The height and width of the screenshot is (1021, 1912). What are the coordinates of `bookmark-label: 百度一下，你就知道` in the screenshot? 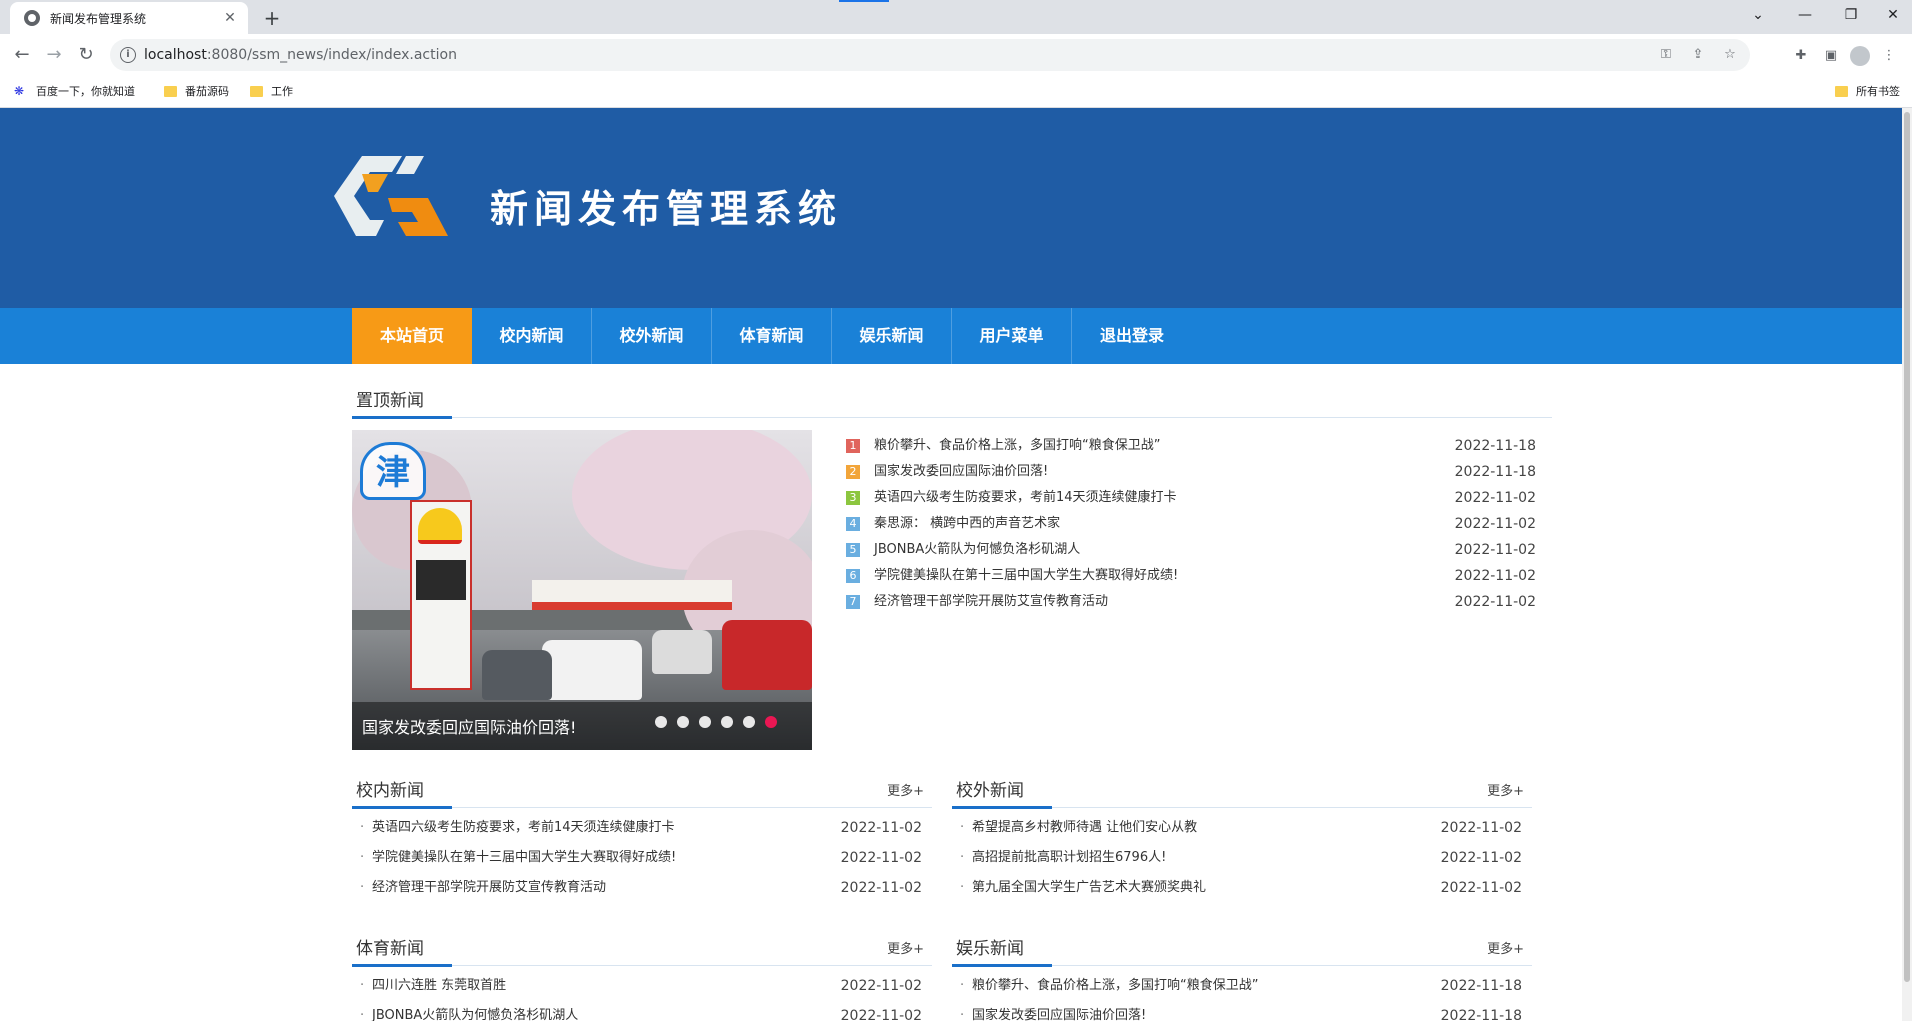 It's located at (85, 91).